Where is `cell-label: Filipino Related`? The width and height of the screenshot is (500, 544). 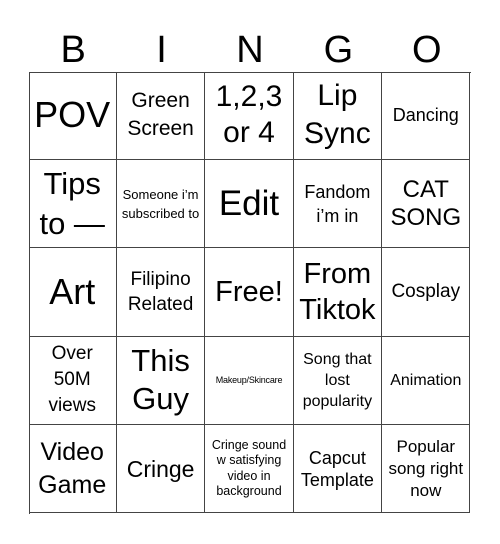
cell-label: Filipino Related is located at coordinates (160, 291).